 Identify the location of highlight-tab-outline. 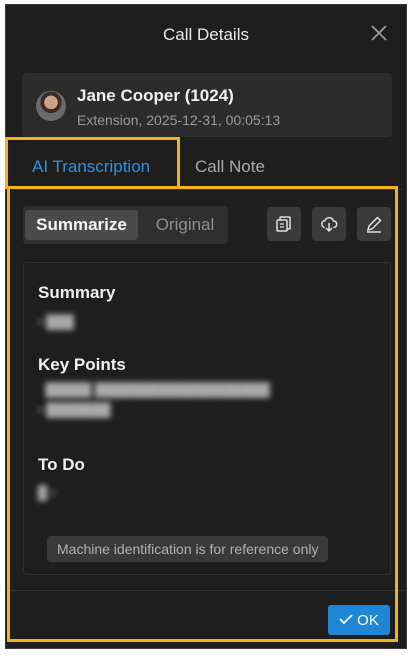
(92, 163).